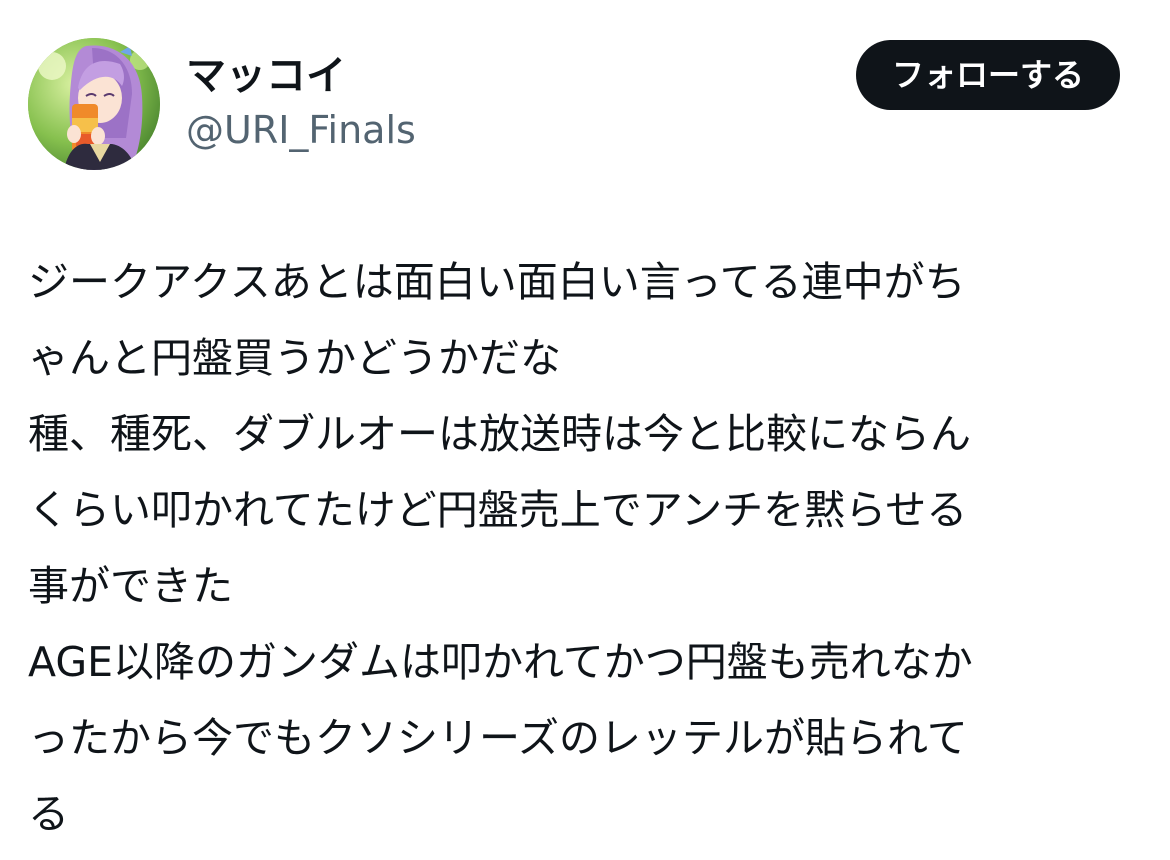 The height and width of the screenshot is (860, 1170). I want to click on user-names: マッコイ @URI_Finals, so click(301, 103).